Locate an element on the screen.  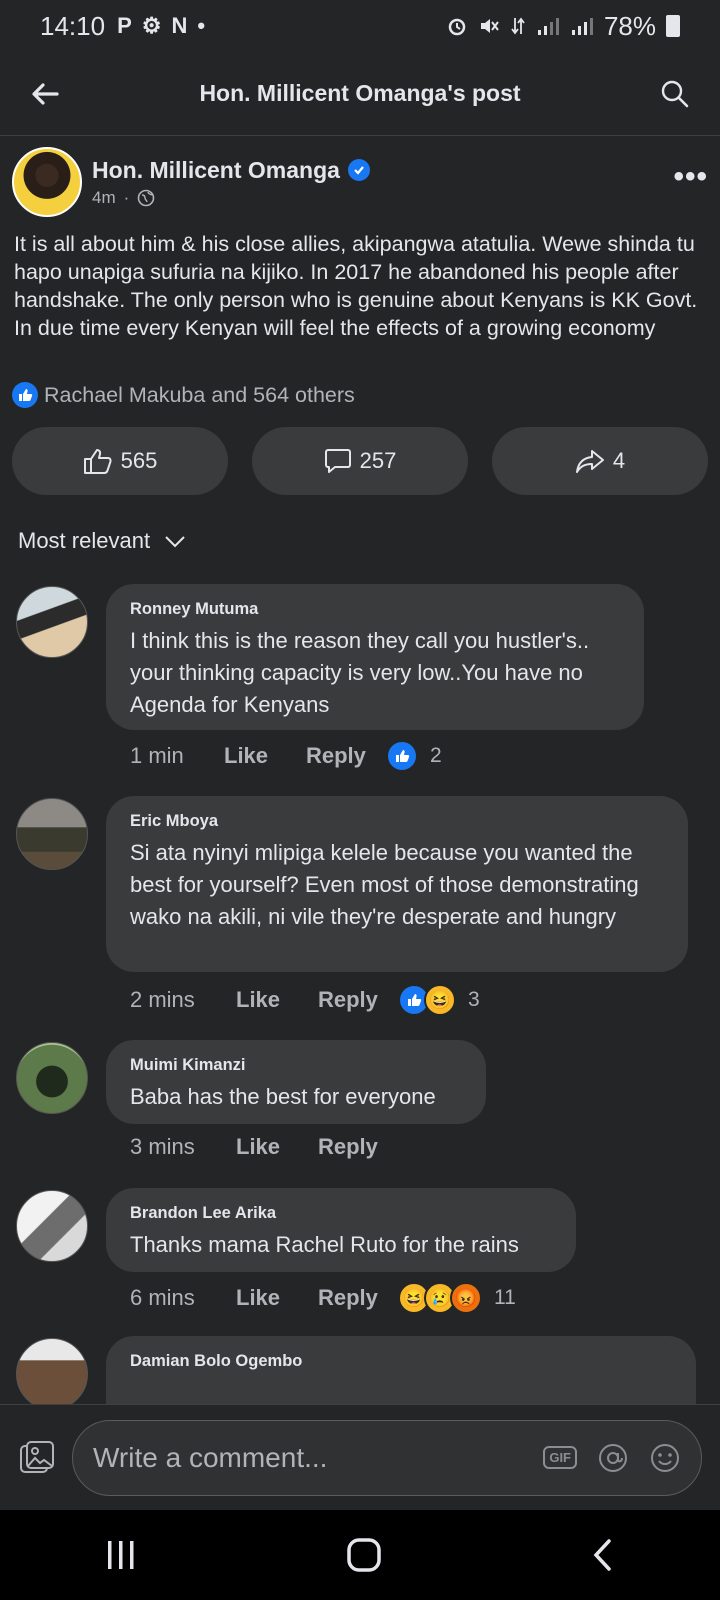
comment-composer: Write a comment... GIF is located at coordinates (360, 1457).